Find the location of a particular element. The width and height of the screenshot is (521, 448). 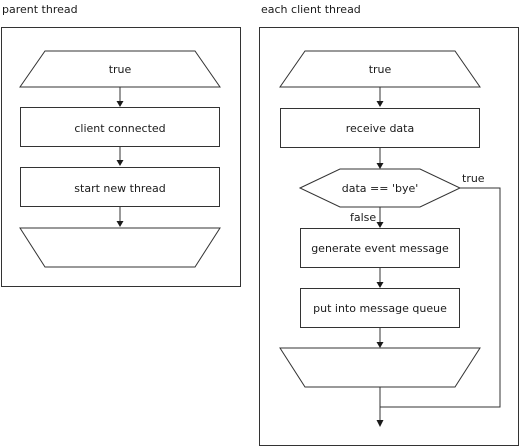

client-loop-start-label: true is located at coordinates (380, 69).